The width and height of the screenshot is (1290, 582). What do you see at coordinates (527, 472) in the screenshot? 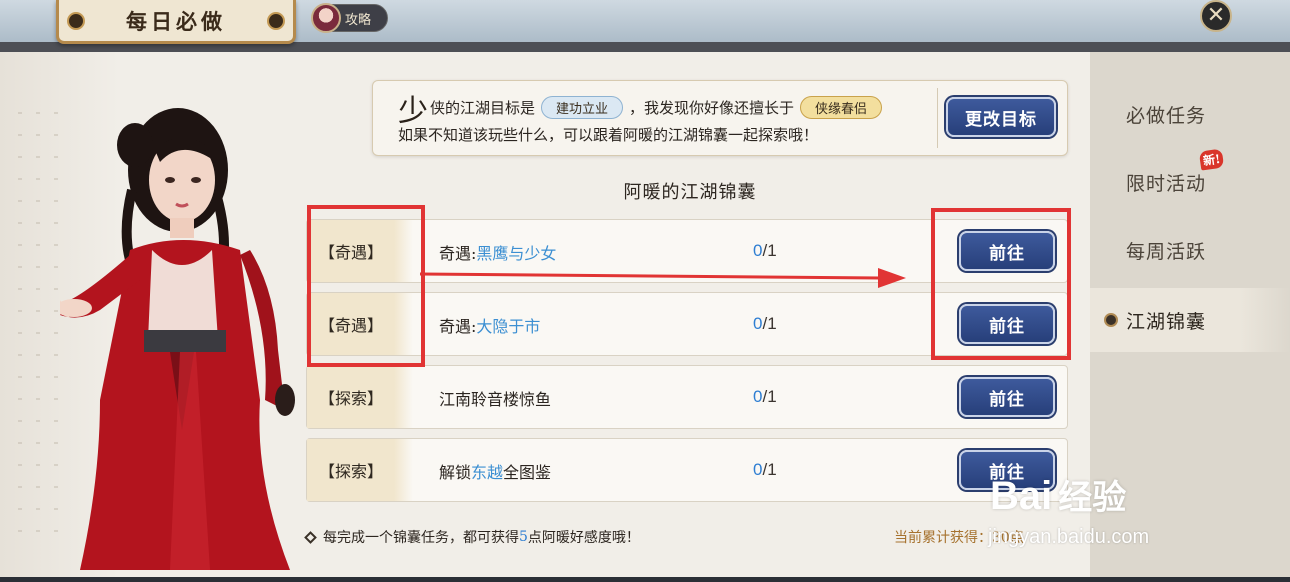
I see `task-name-suffix: 全图鉴` at bounding box center [527, 472].